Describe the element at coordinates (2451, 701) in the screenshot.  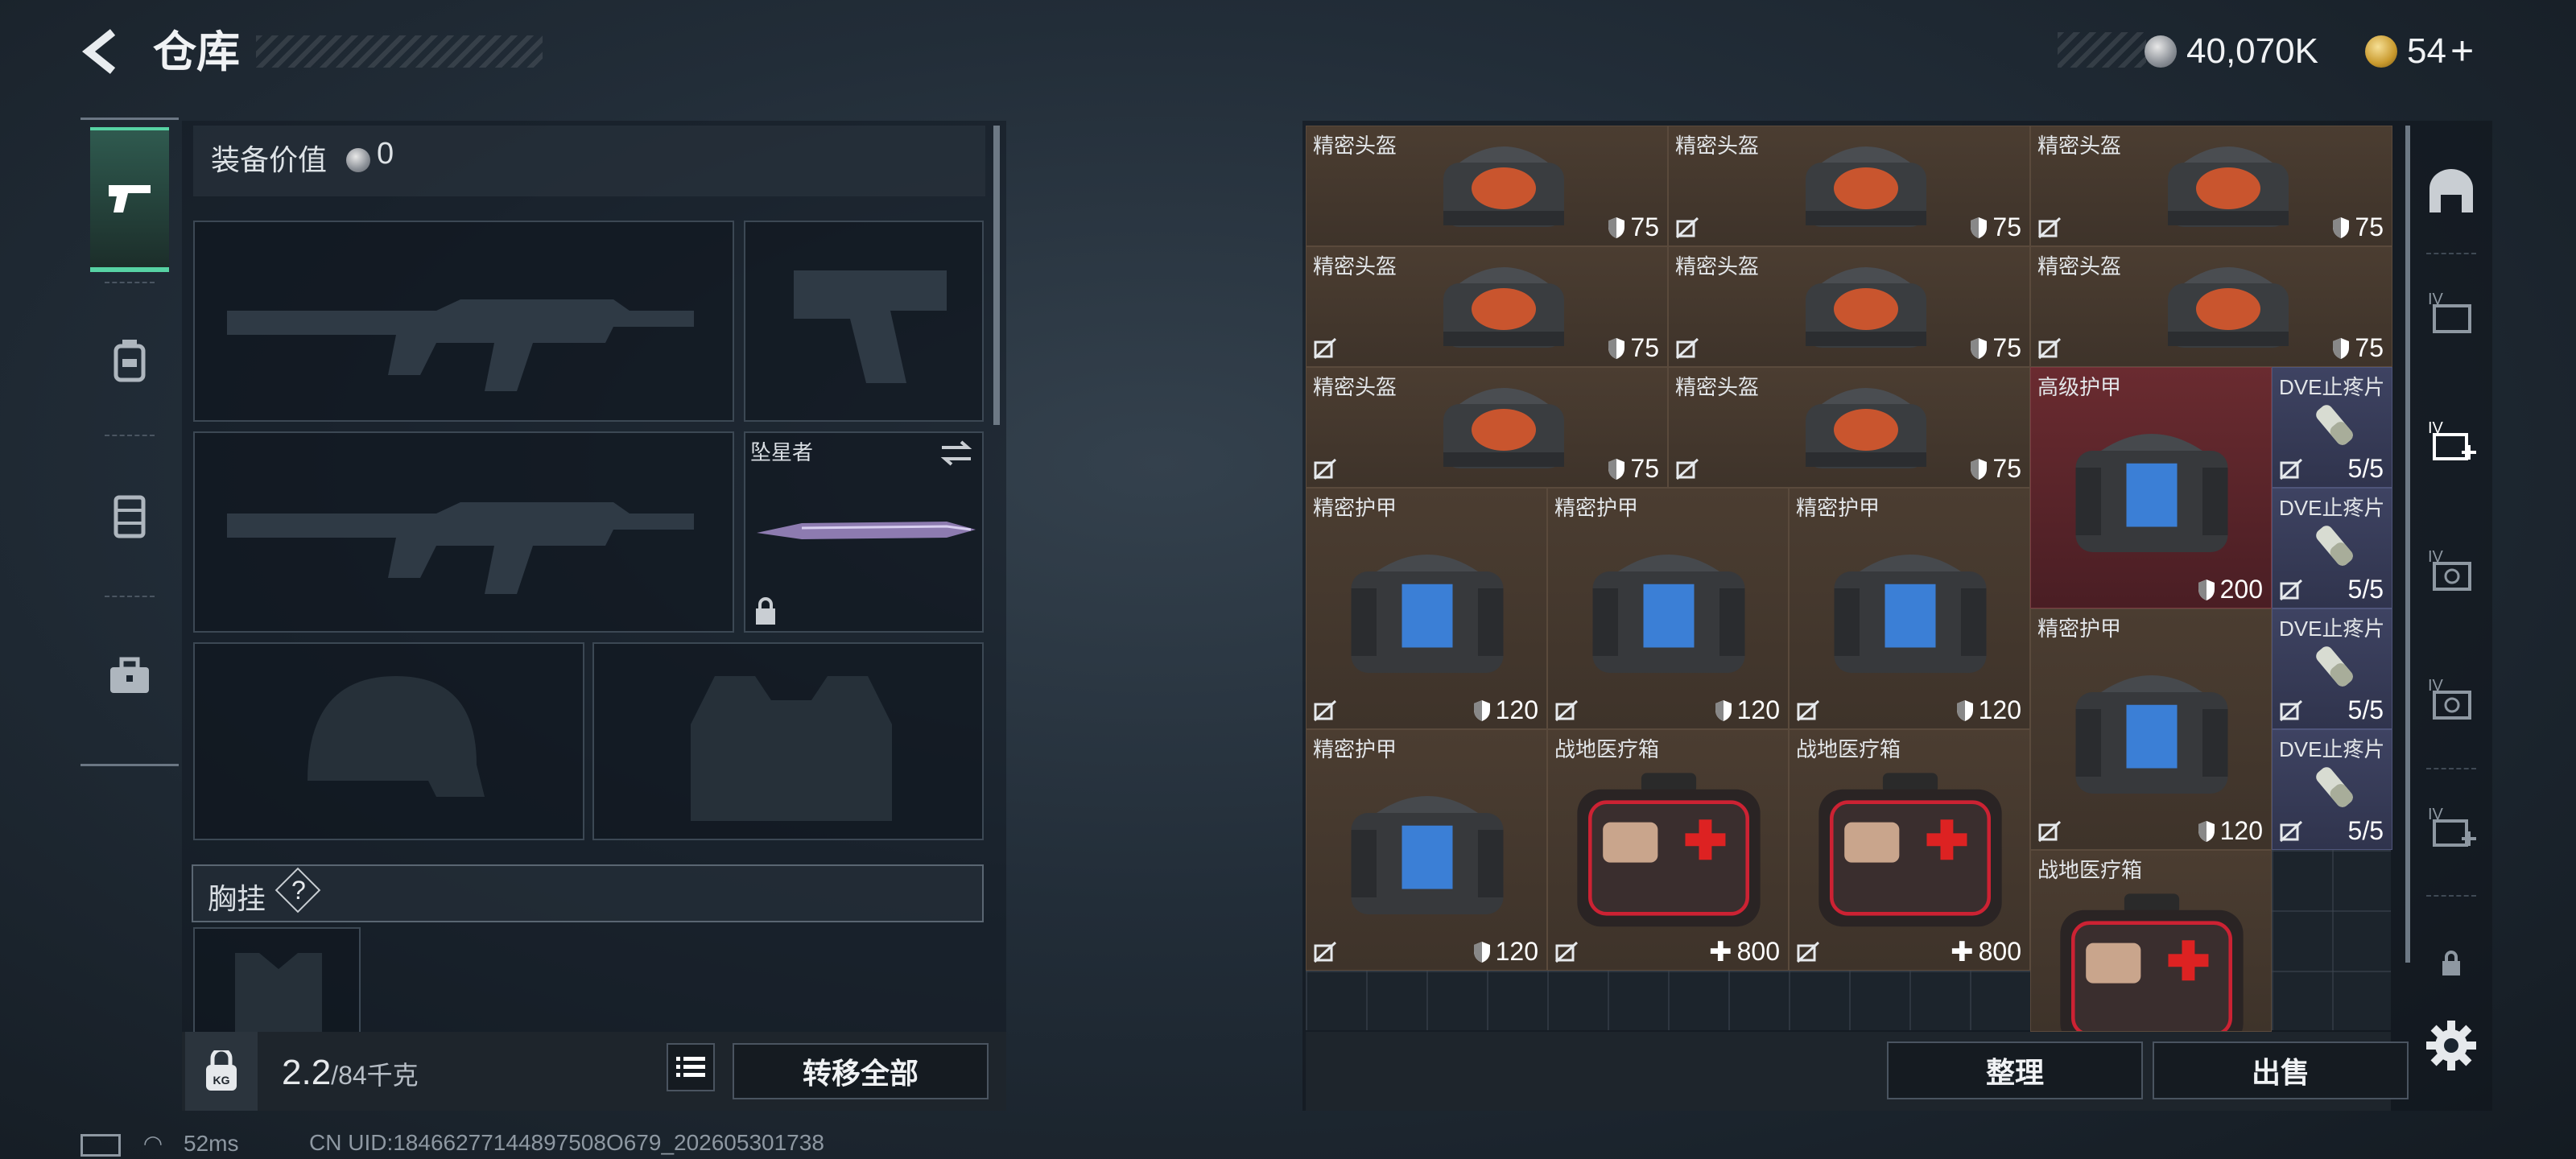
I see `stash-tier4-gear-2-icon: IV` at that location.